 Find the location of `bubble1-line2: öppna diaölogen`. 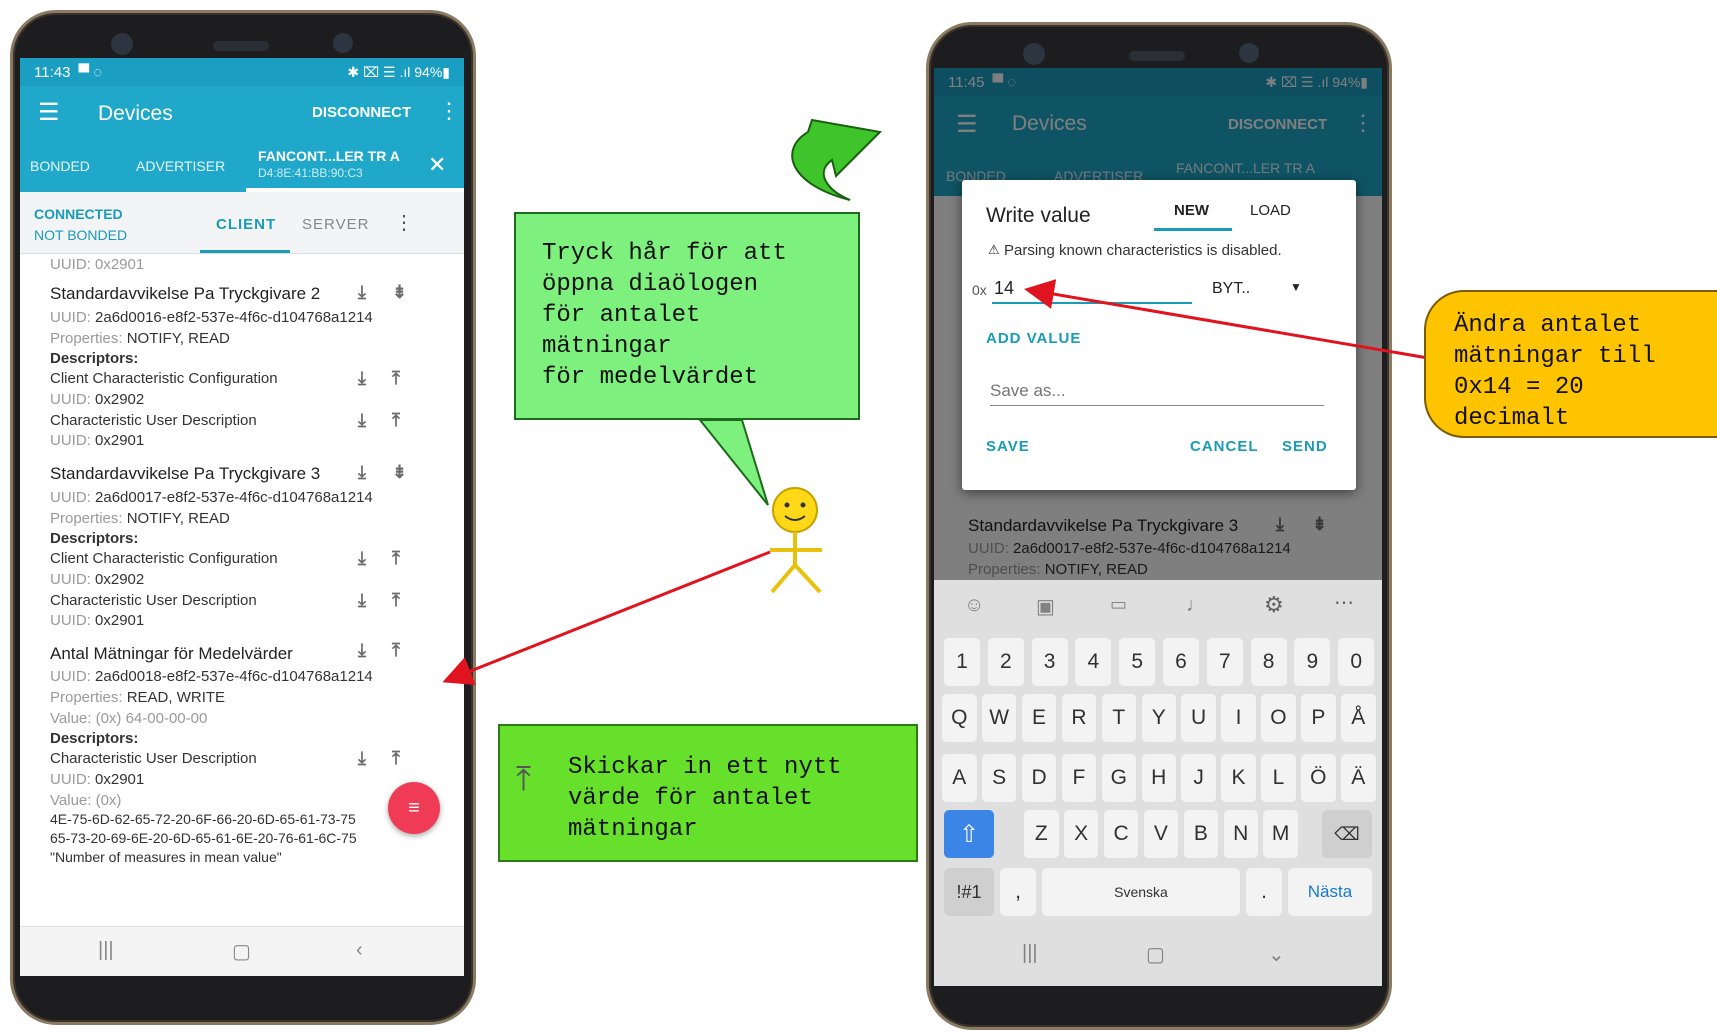

bubble1-line2: öppna diaölogen is located at coordinates (650, 284).